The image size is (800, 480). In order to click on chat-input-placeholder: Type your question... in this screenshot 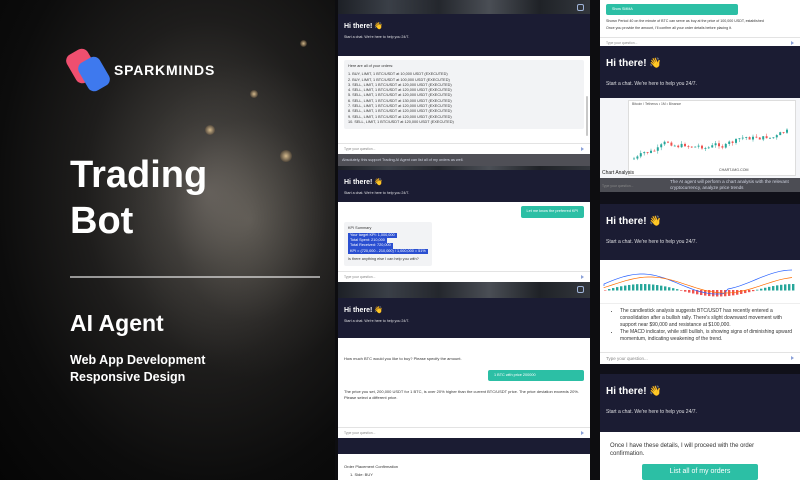, I will do `click(617, 186)`.